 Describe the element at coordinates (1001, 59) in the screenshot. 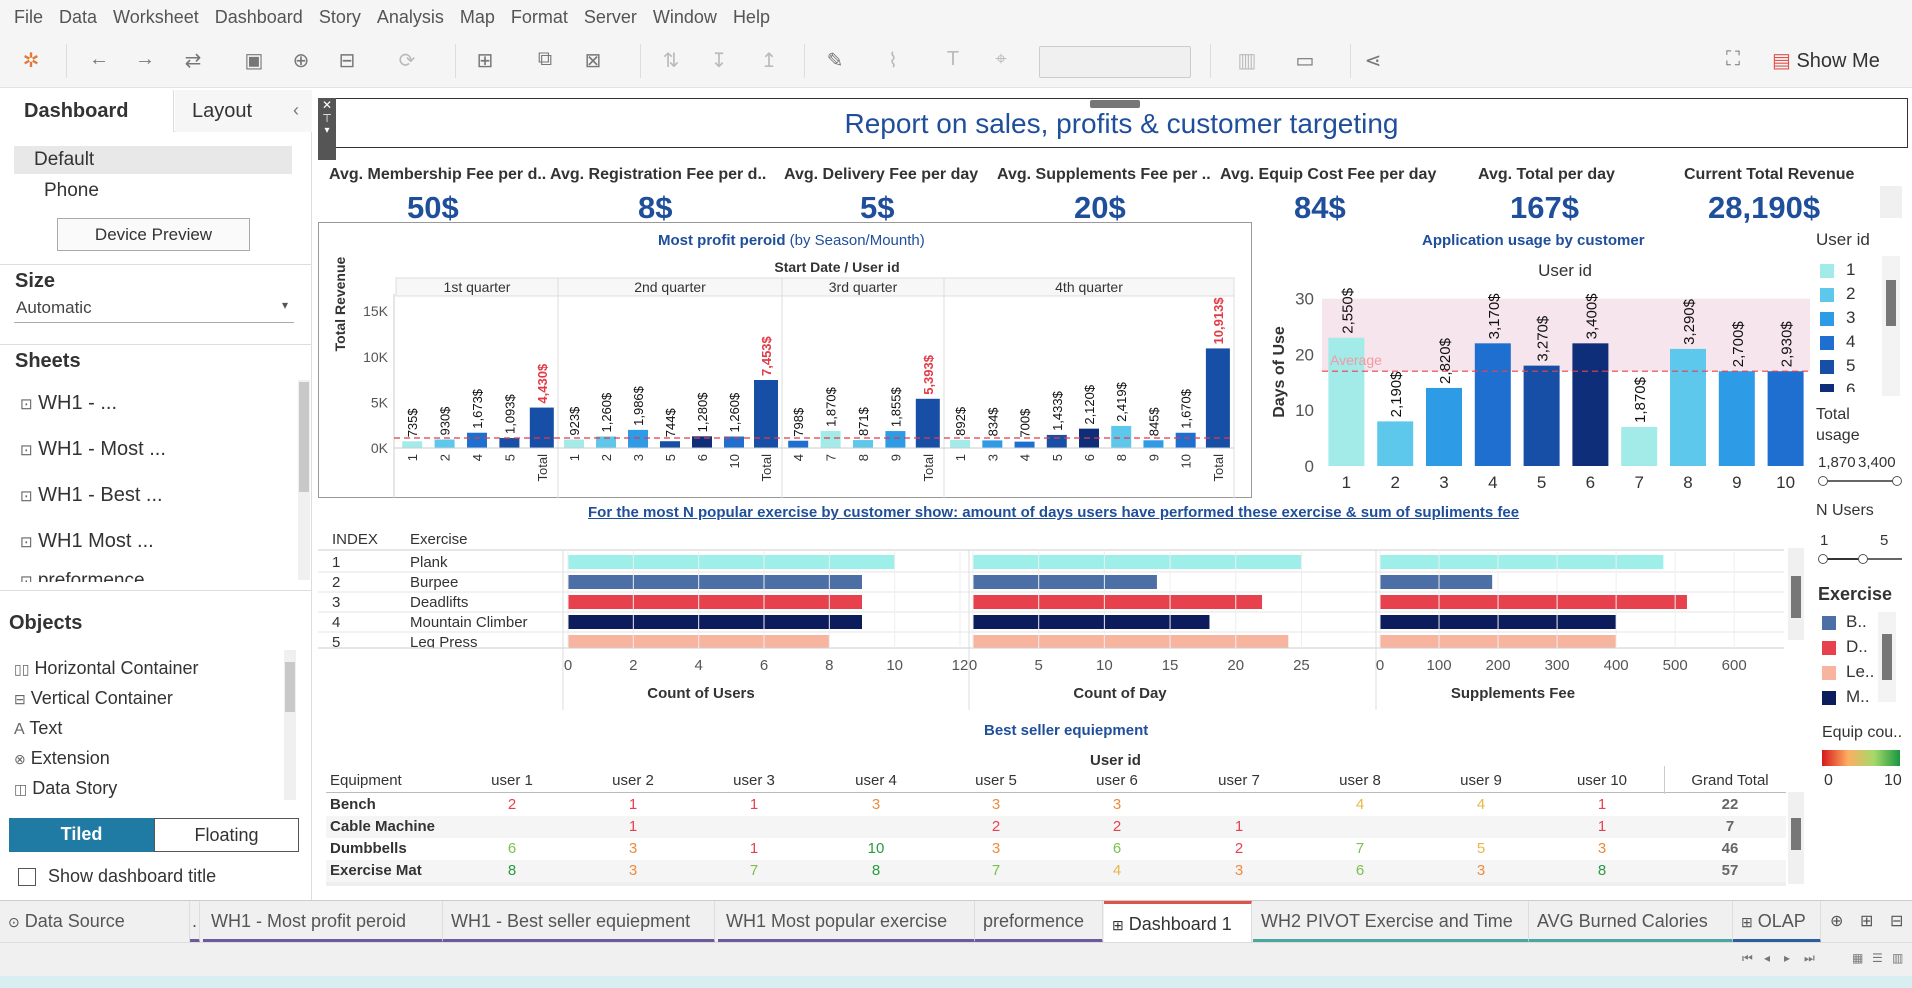

I see `pin-icon: ⌖` at that location.